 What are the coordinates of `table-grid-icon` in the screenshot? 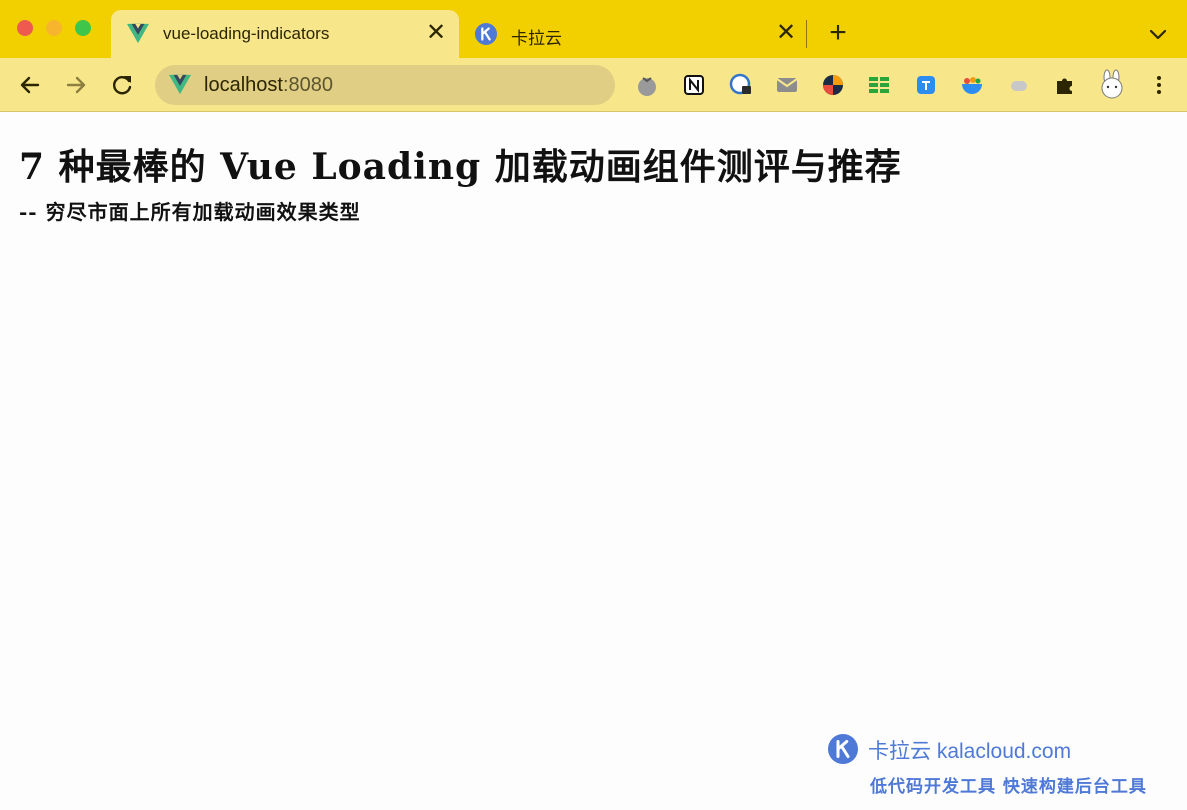 It's located at (879, 85).